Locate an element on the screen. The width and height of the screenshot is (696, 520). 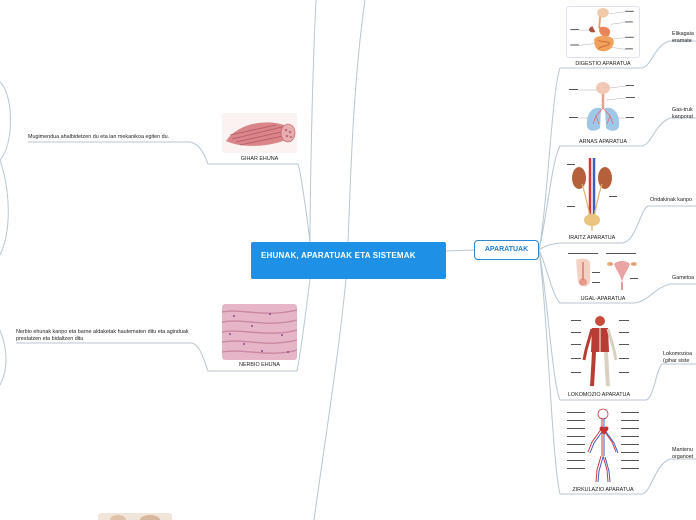
central-topic-title: EHUNAK, APARATUAK ETA SISTEMAK is located at coordinates (338, 255).